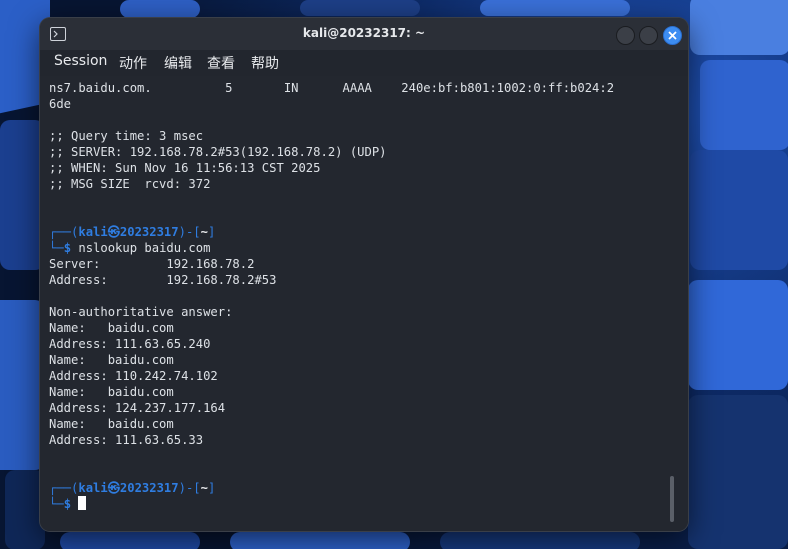 The image size is (788, 549). Describe the element at coordinates (130, 184) in the screenshot. I see `stat-line: ;; MSG SIZE rcvd: 372` at that location.